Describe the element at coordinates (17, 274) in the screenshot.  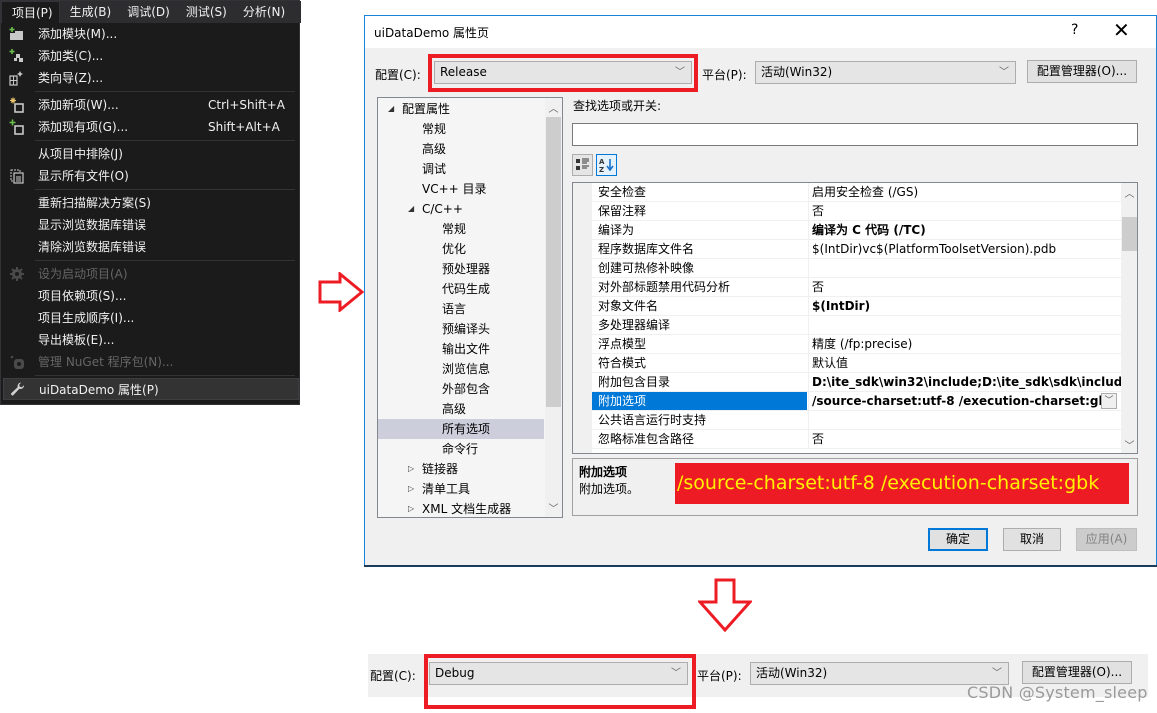
I see `gear-icon` at that location.